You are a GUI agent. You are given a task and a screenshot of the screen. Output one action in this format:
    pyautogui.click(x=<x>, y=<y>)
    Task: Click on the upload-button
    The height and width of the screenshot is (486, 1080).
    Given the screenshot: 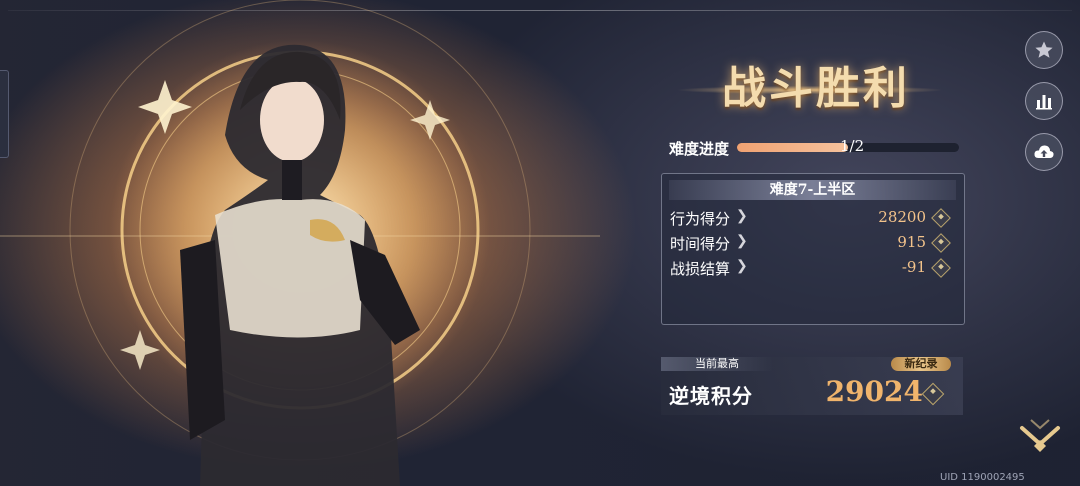 What is the action you would take?
    pyautogui.click(x=1044, y=152)
    